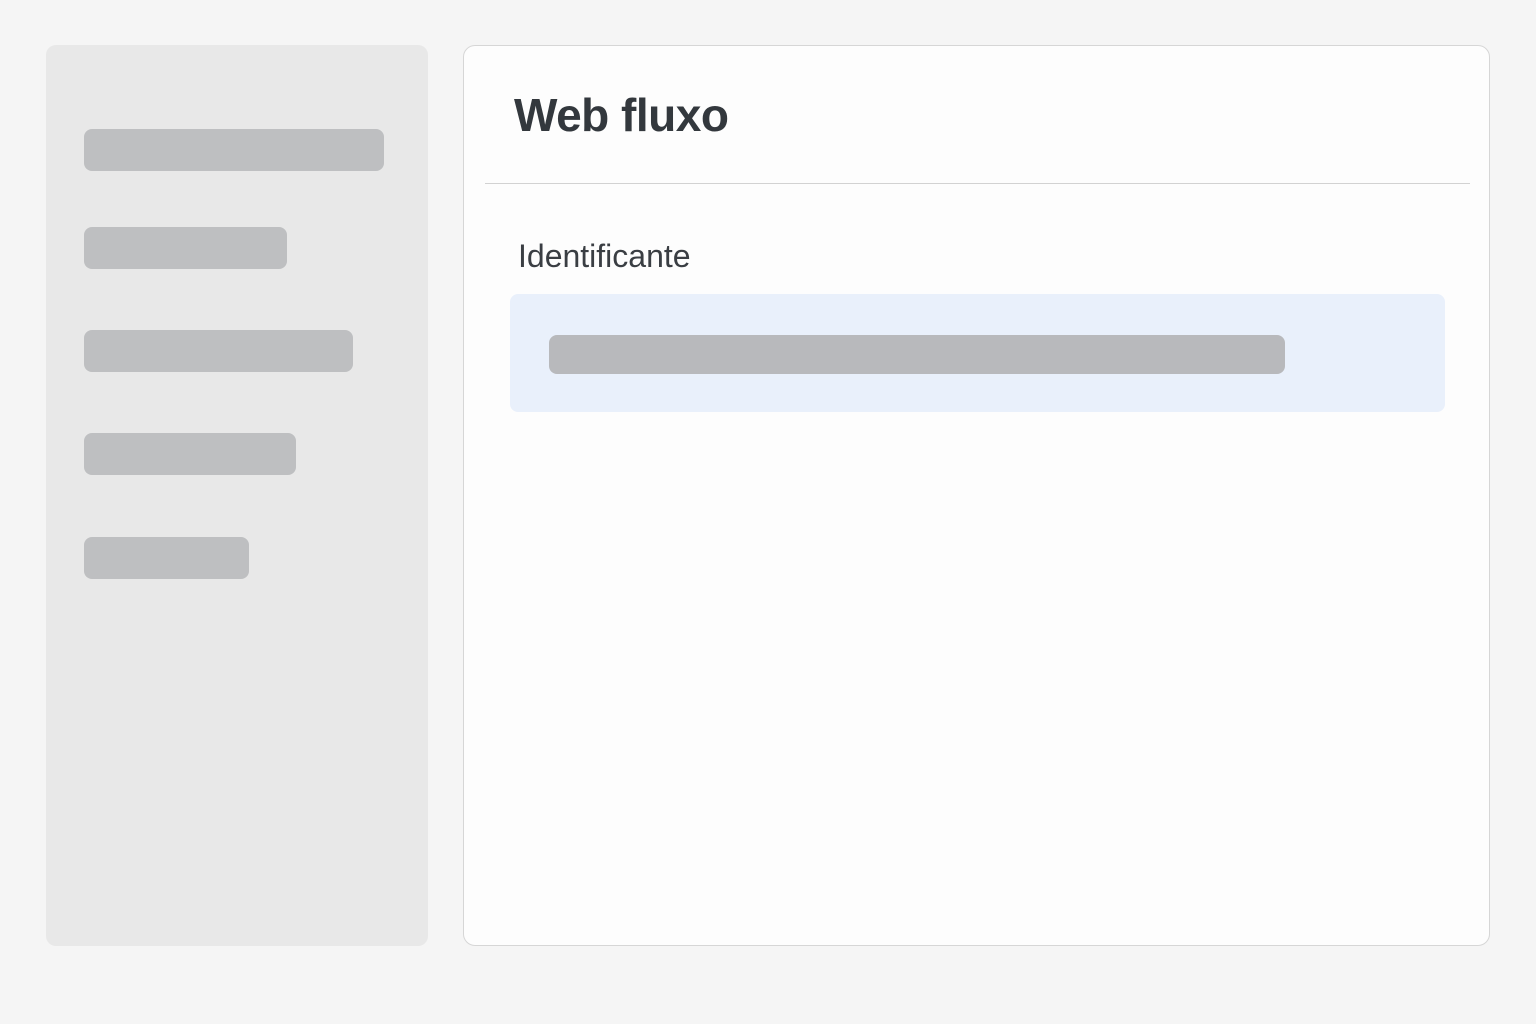  I want to click on identificante-label: Identificante, so click(604, 256).